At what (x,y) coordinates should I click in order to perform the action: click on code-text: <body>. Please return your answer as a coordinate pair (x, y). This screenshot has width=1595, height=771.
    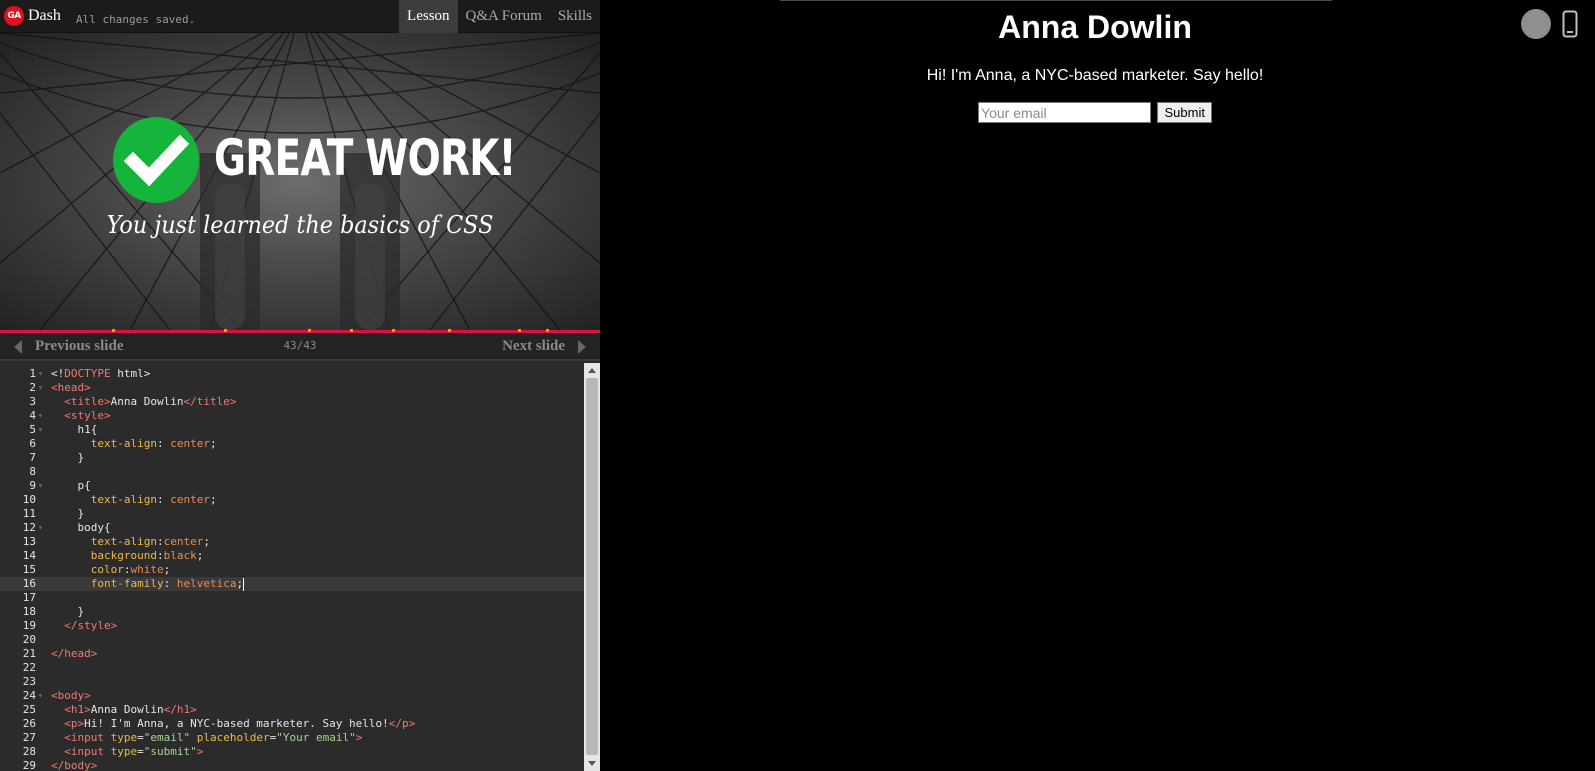
    Looking at the image, I should click on (71, 696).